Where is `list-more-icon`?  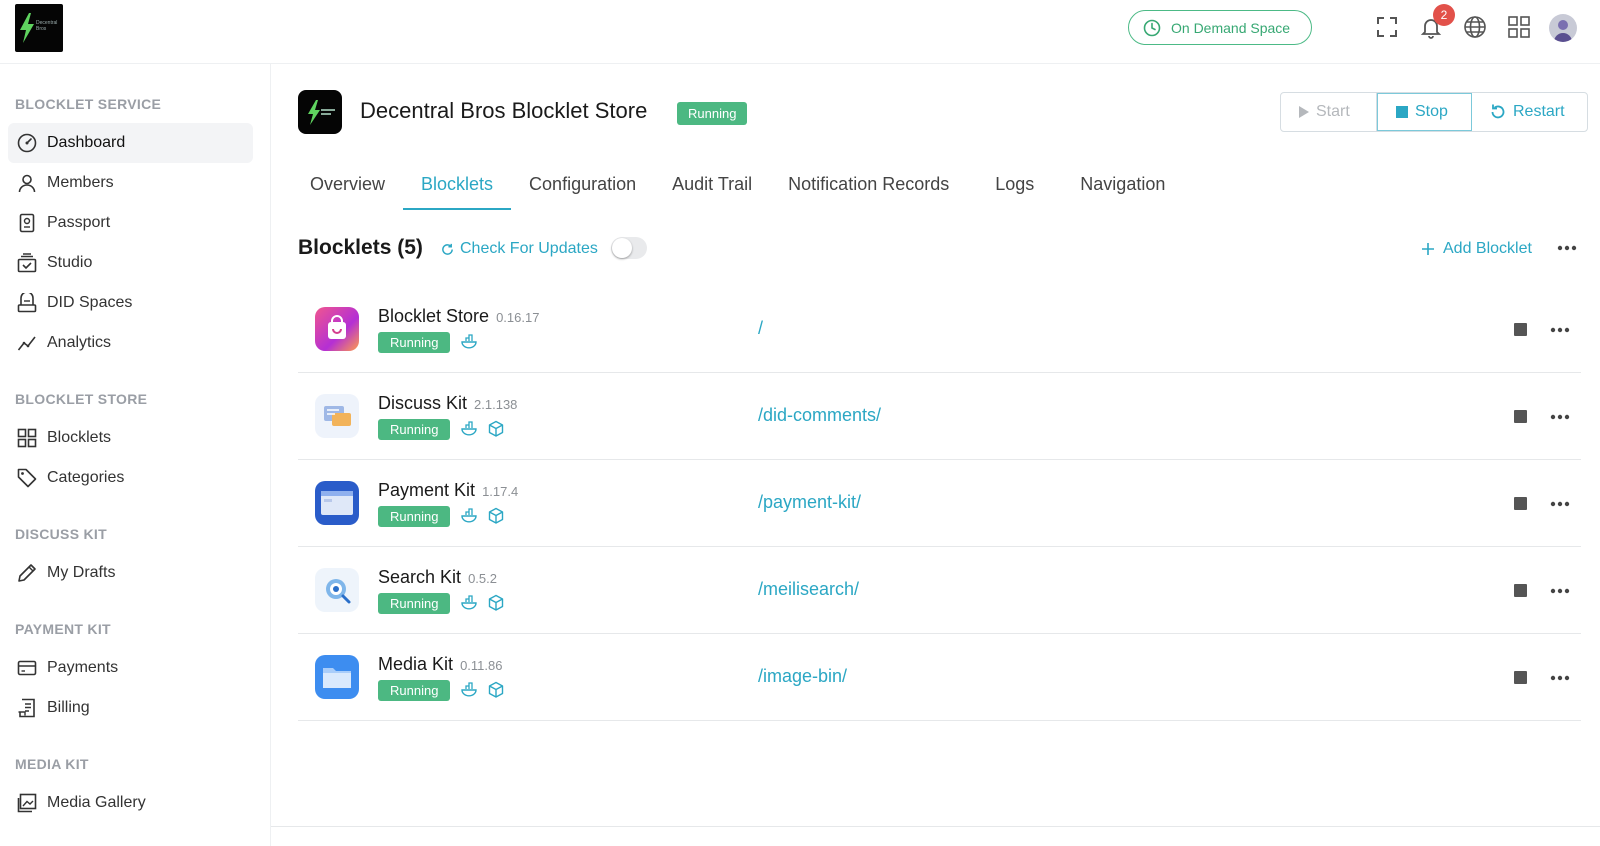 list-more-icon is located at coordinates (1567, 247).